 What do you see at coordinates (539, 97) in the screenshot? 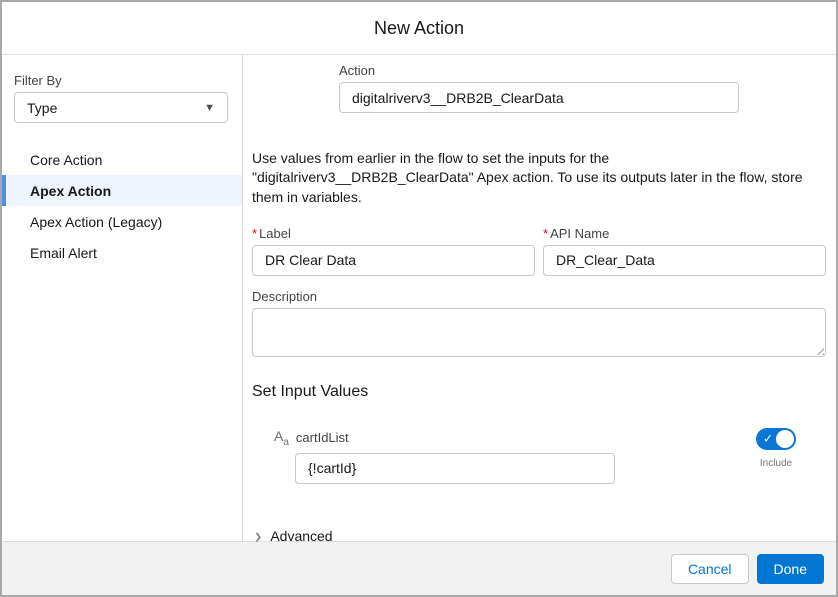
I see `action-input` at bounding box center [539, 97].